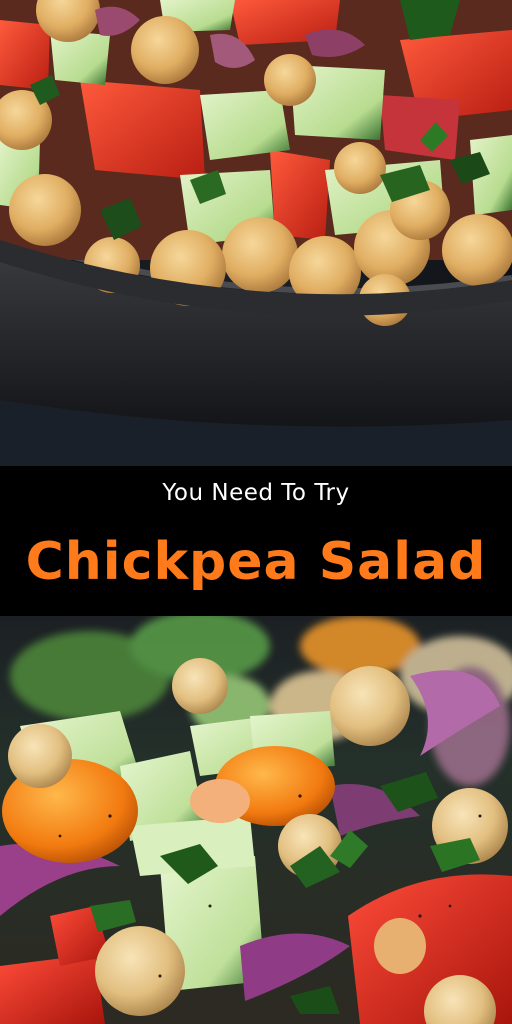  I want to click on recipe-title: Chickpea Salad, so click(256, 562).